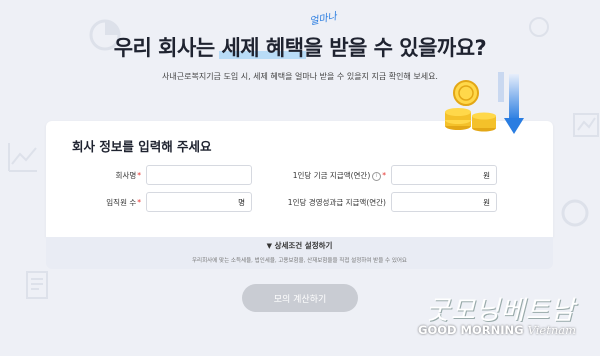 This screenshot has width=600, height=356. Describe the element at coordinates (336, 202) in the screenshot. I see `bonus-label: 1인당 경영성과급 지급액(연간)` at that location.